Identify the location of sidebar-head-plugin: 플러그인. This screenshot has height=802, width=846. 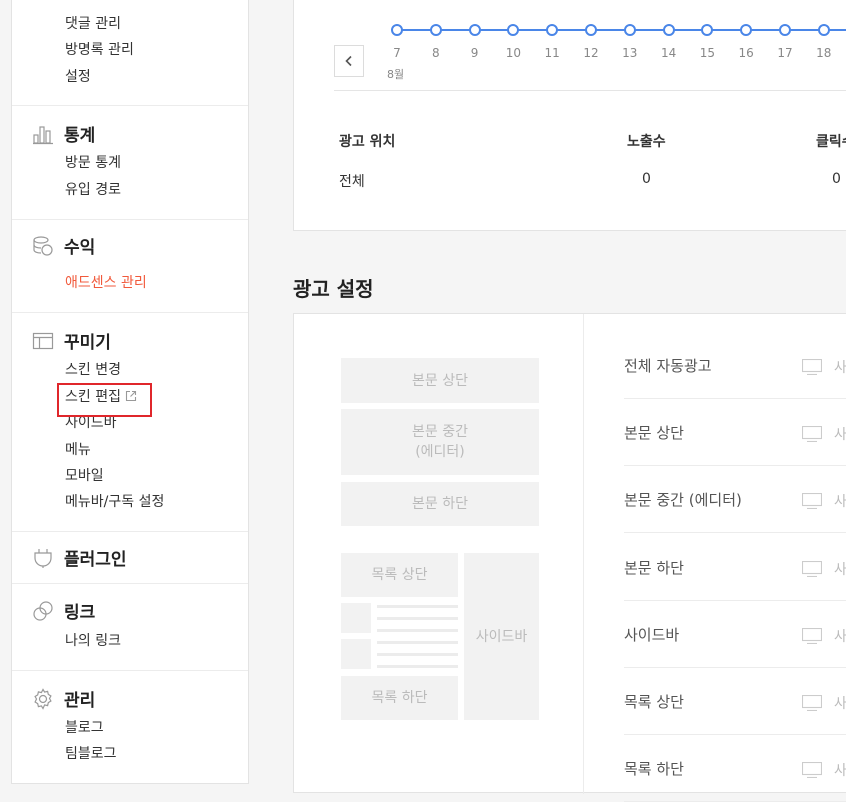
(79, 557).